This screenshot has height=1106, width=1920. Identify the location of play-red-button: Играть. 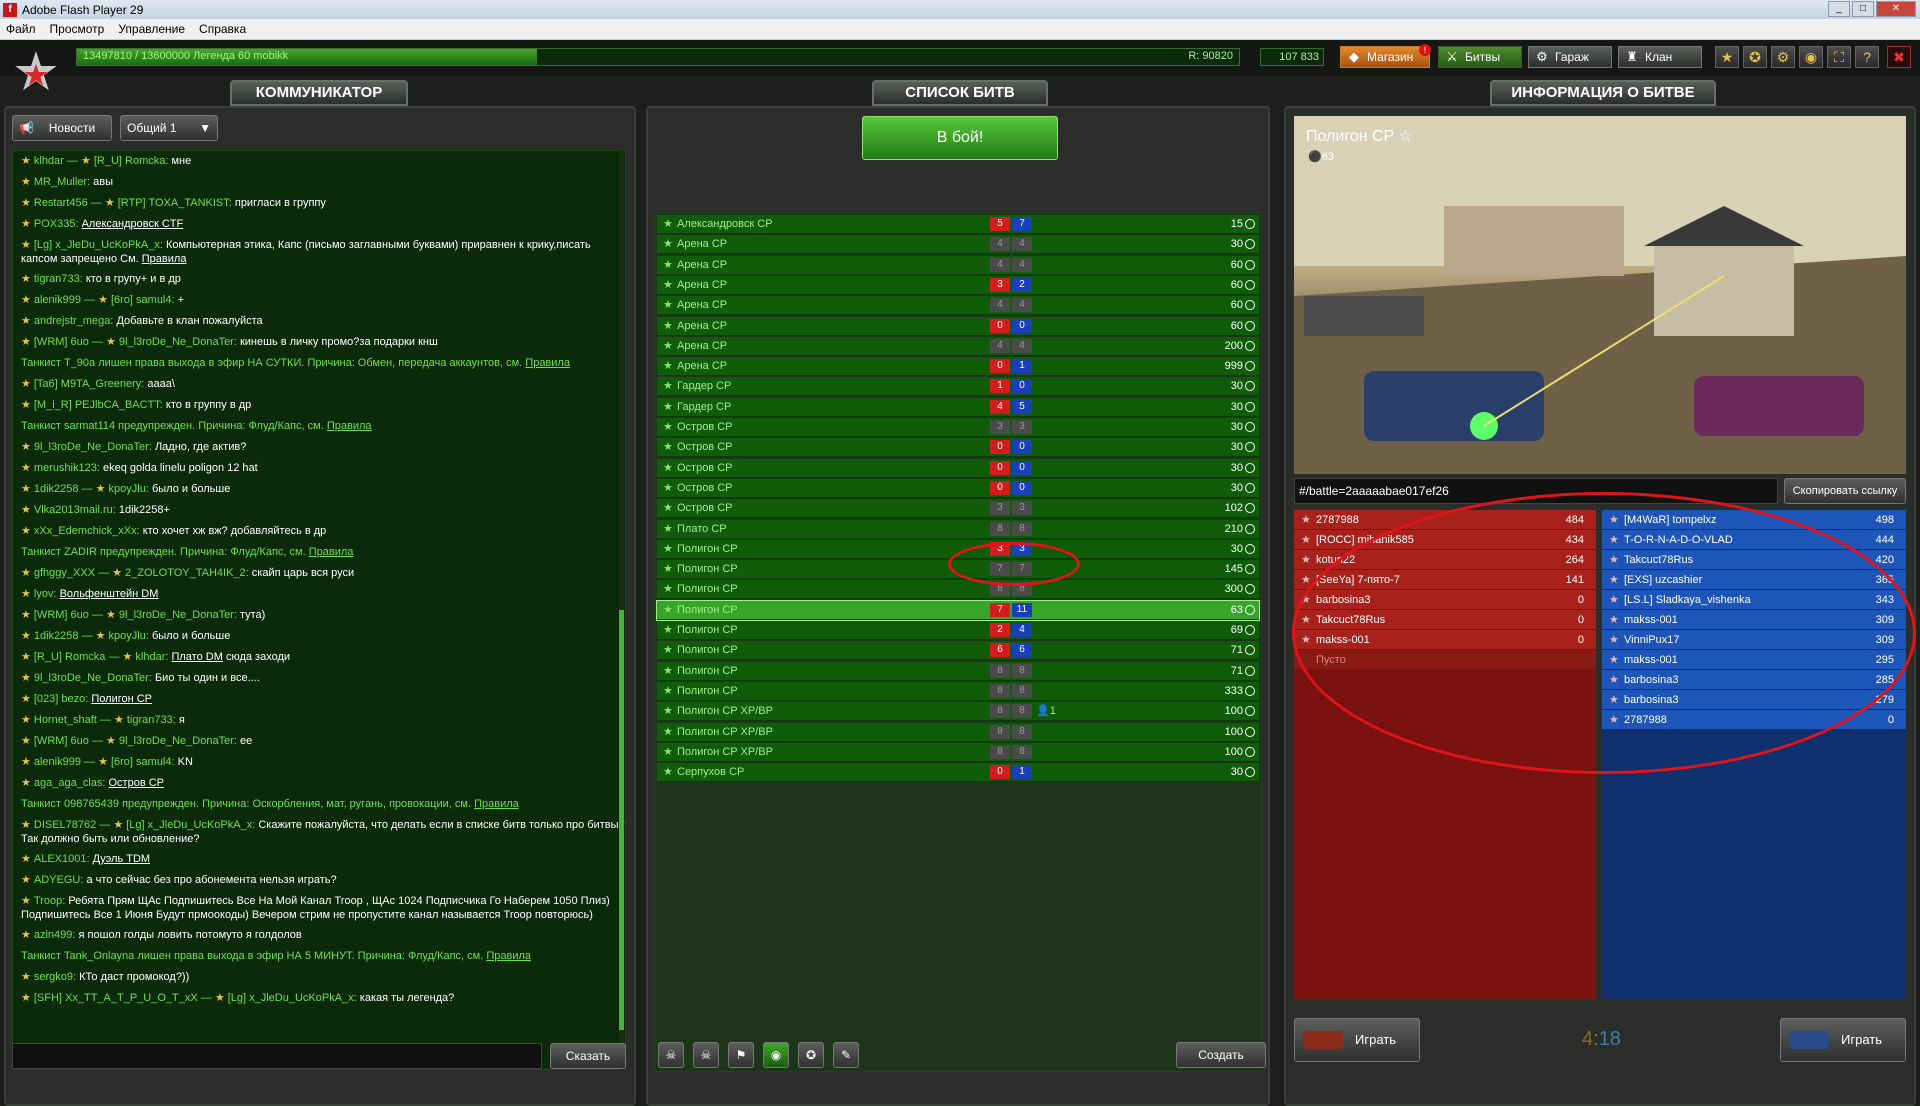
(1357, 1040).